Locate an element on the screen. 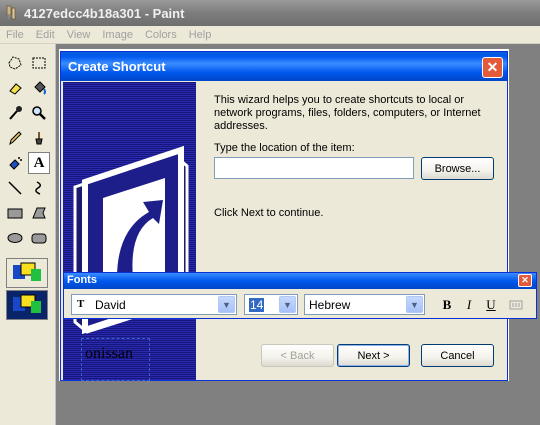 This screenshot has height=425, width=540. brush-icon is located at coordinates (39, 138).